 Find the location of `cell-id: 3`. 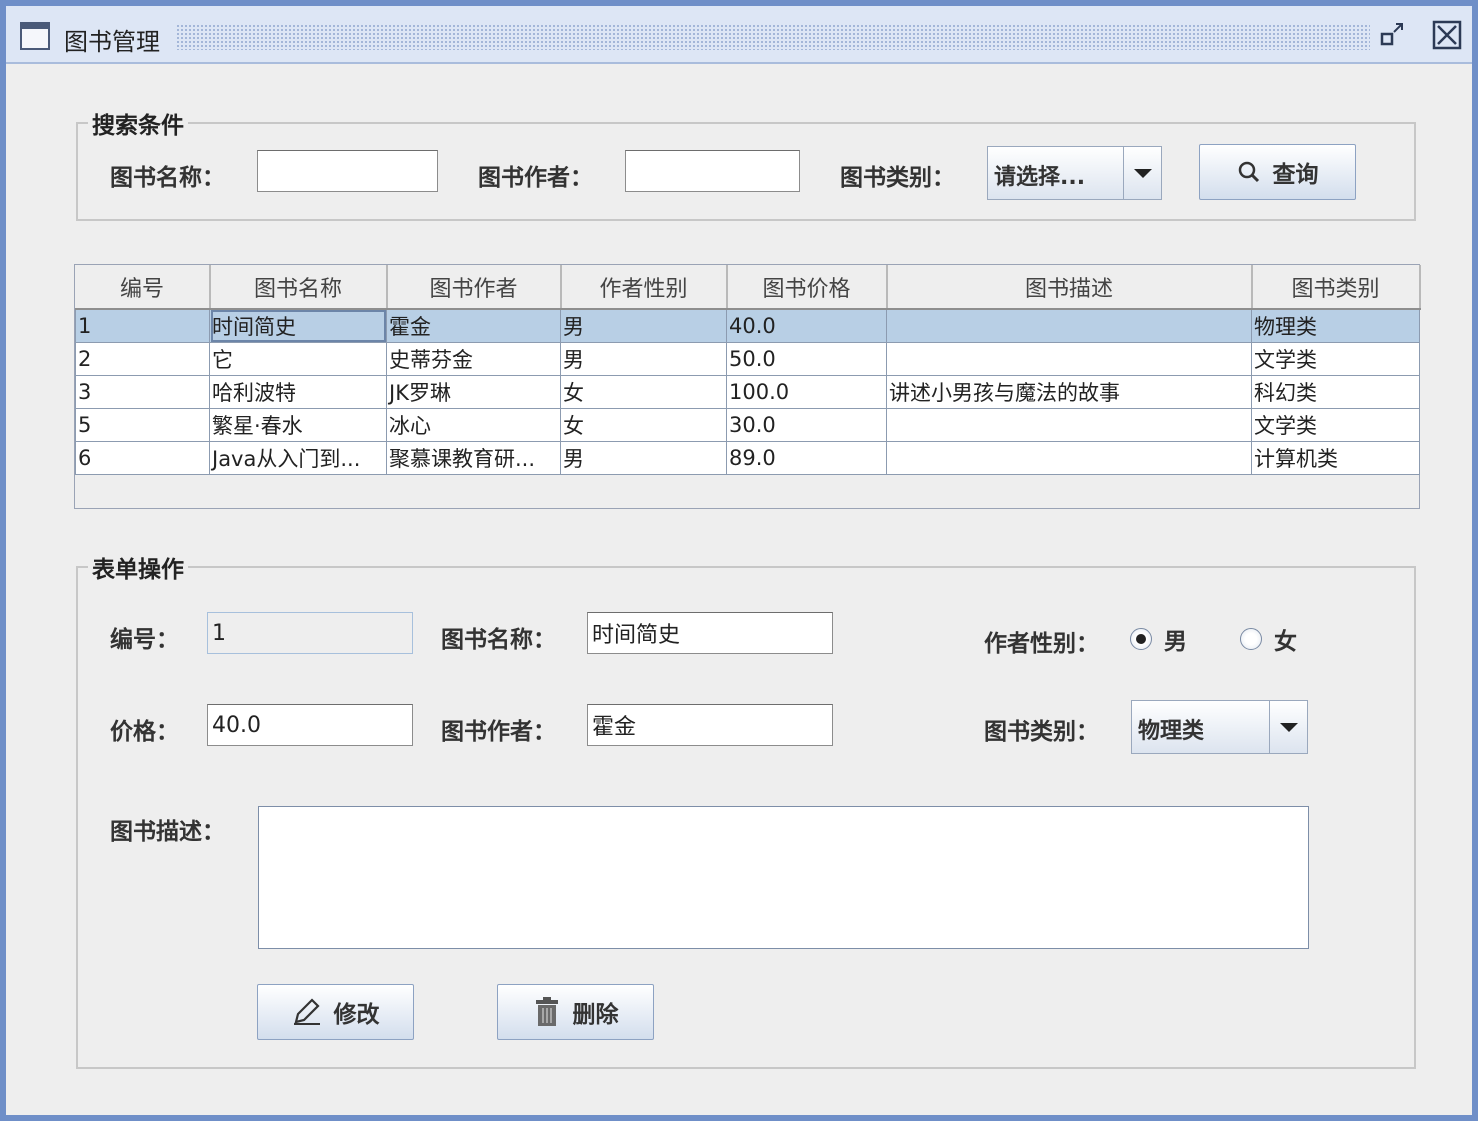

cell-id: 3 is located at coordinates (142, 392).